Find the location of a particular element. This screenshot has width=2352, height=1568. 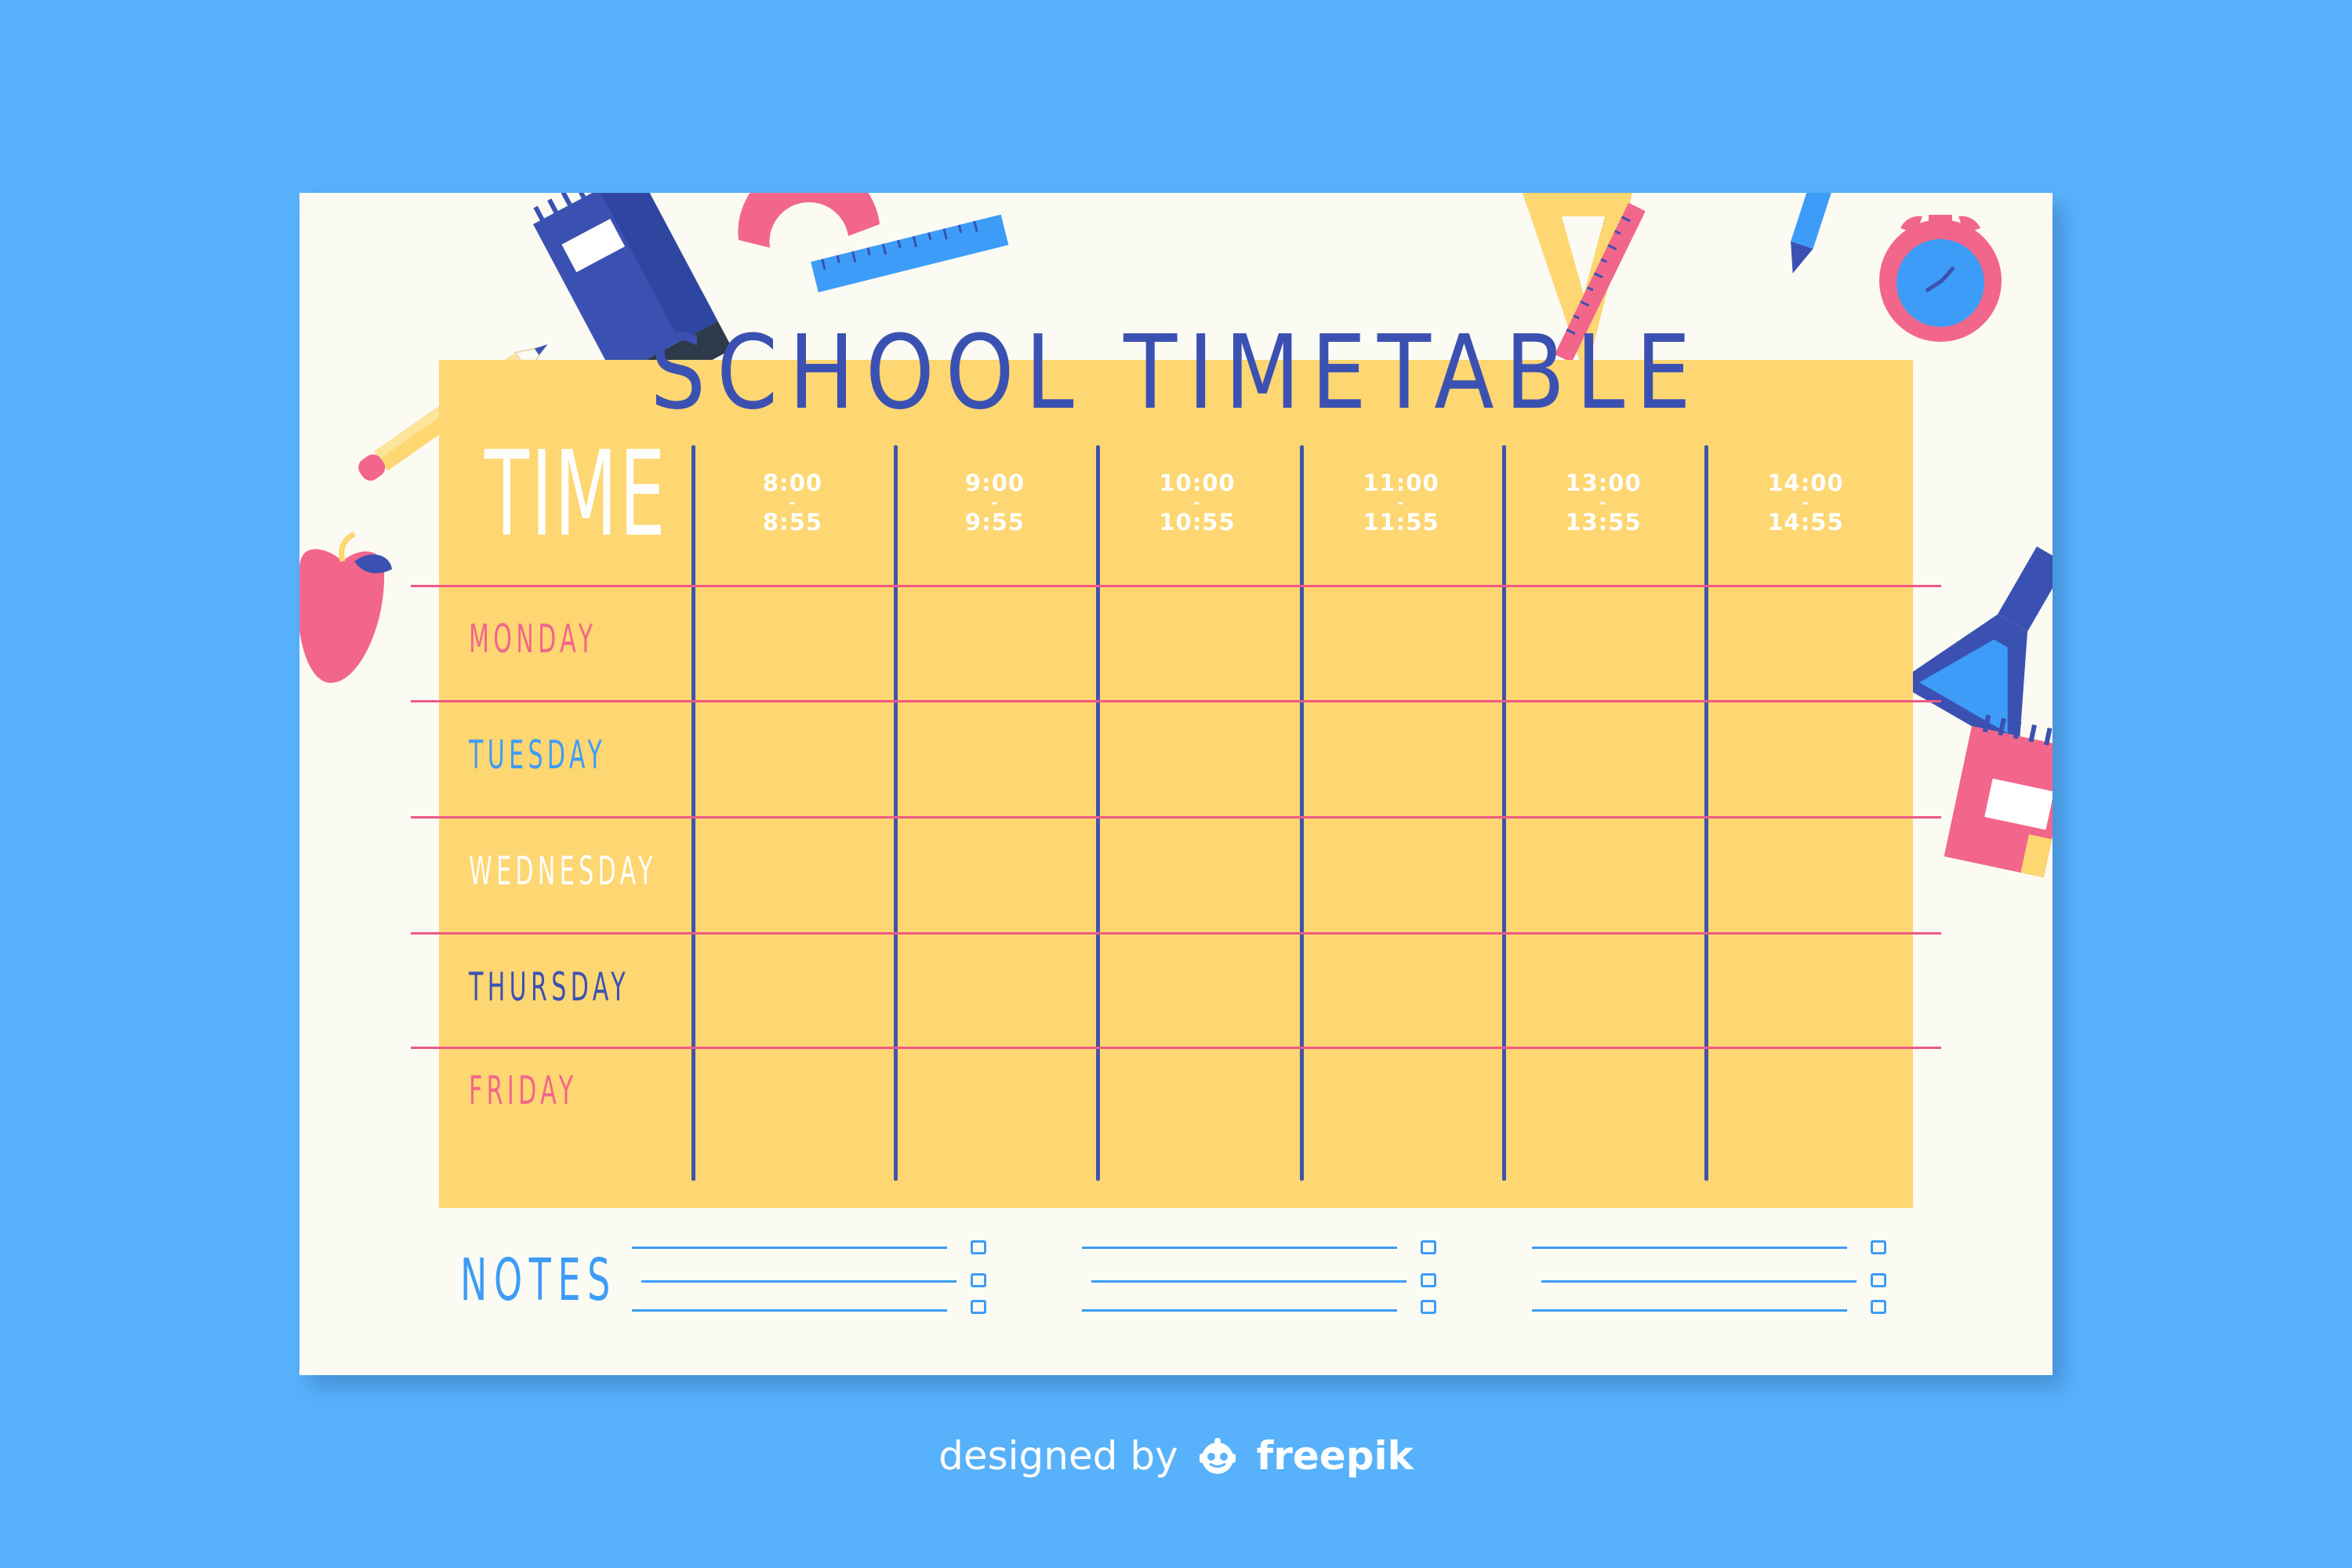

pen-icon is located at coordinates (1814, 233).